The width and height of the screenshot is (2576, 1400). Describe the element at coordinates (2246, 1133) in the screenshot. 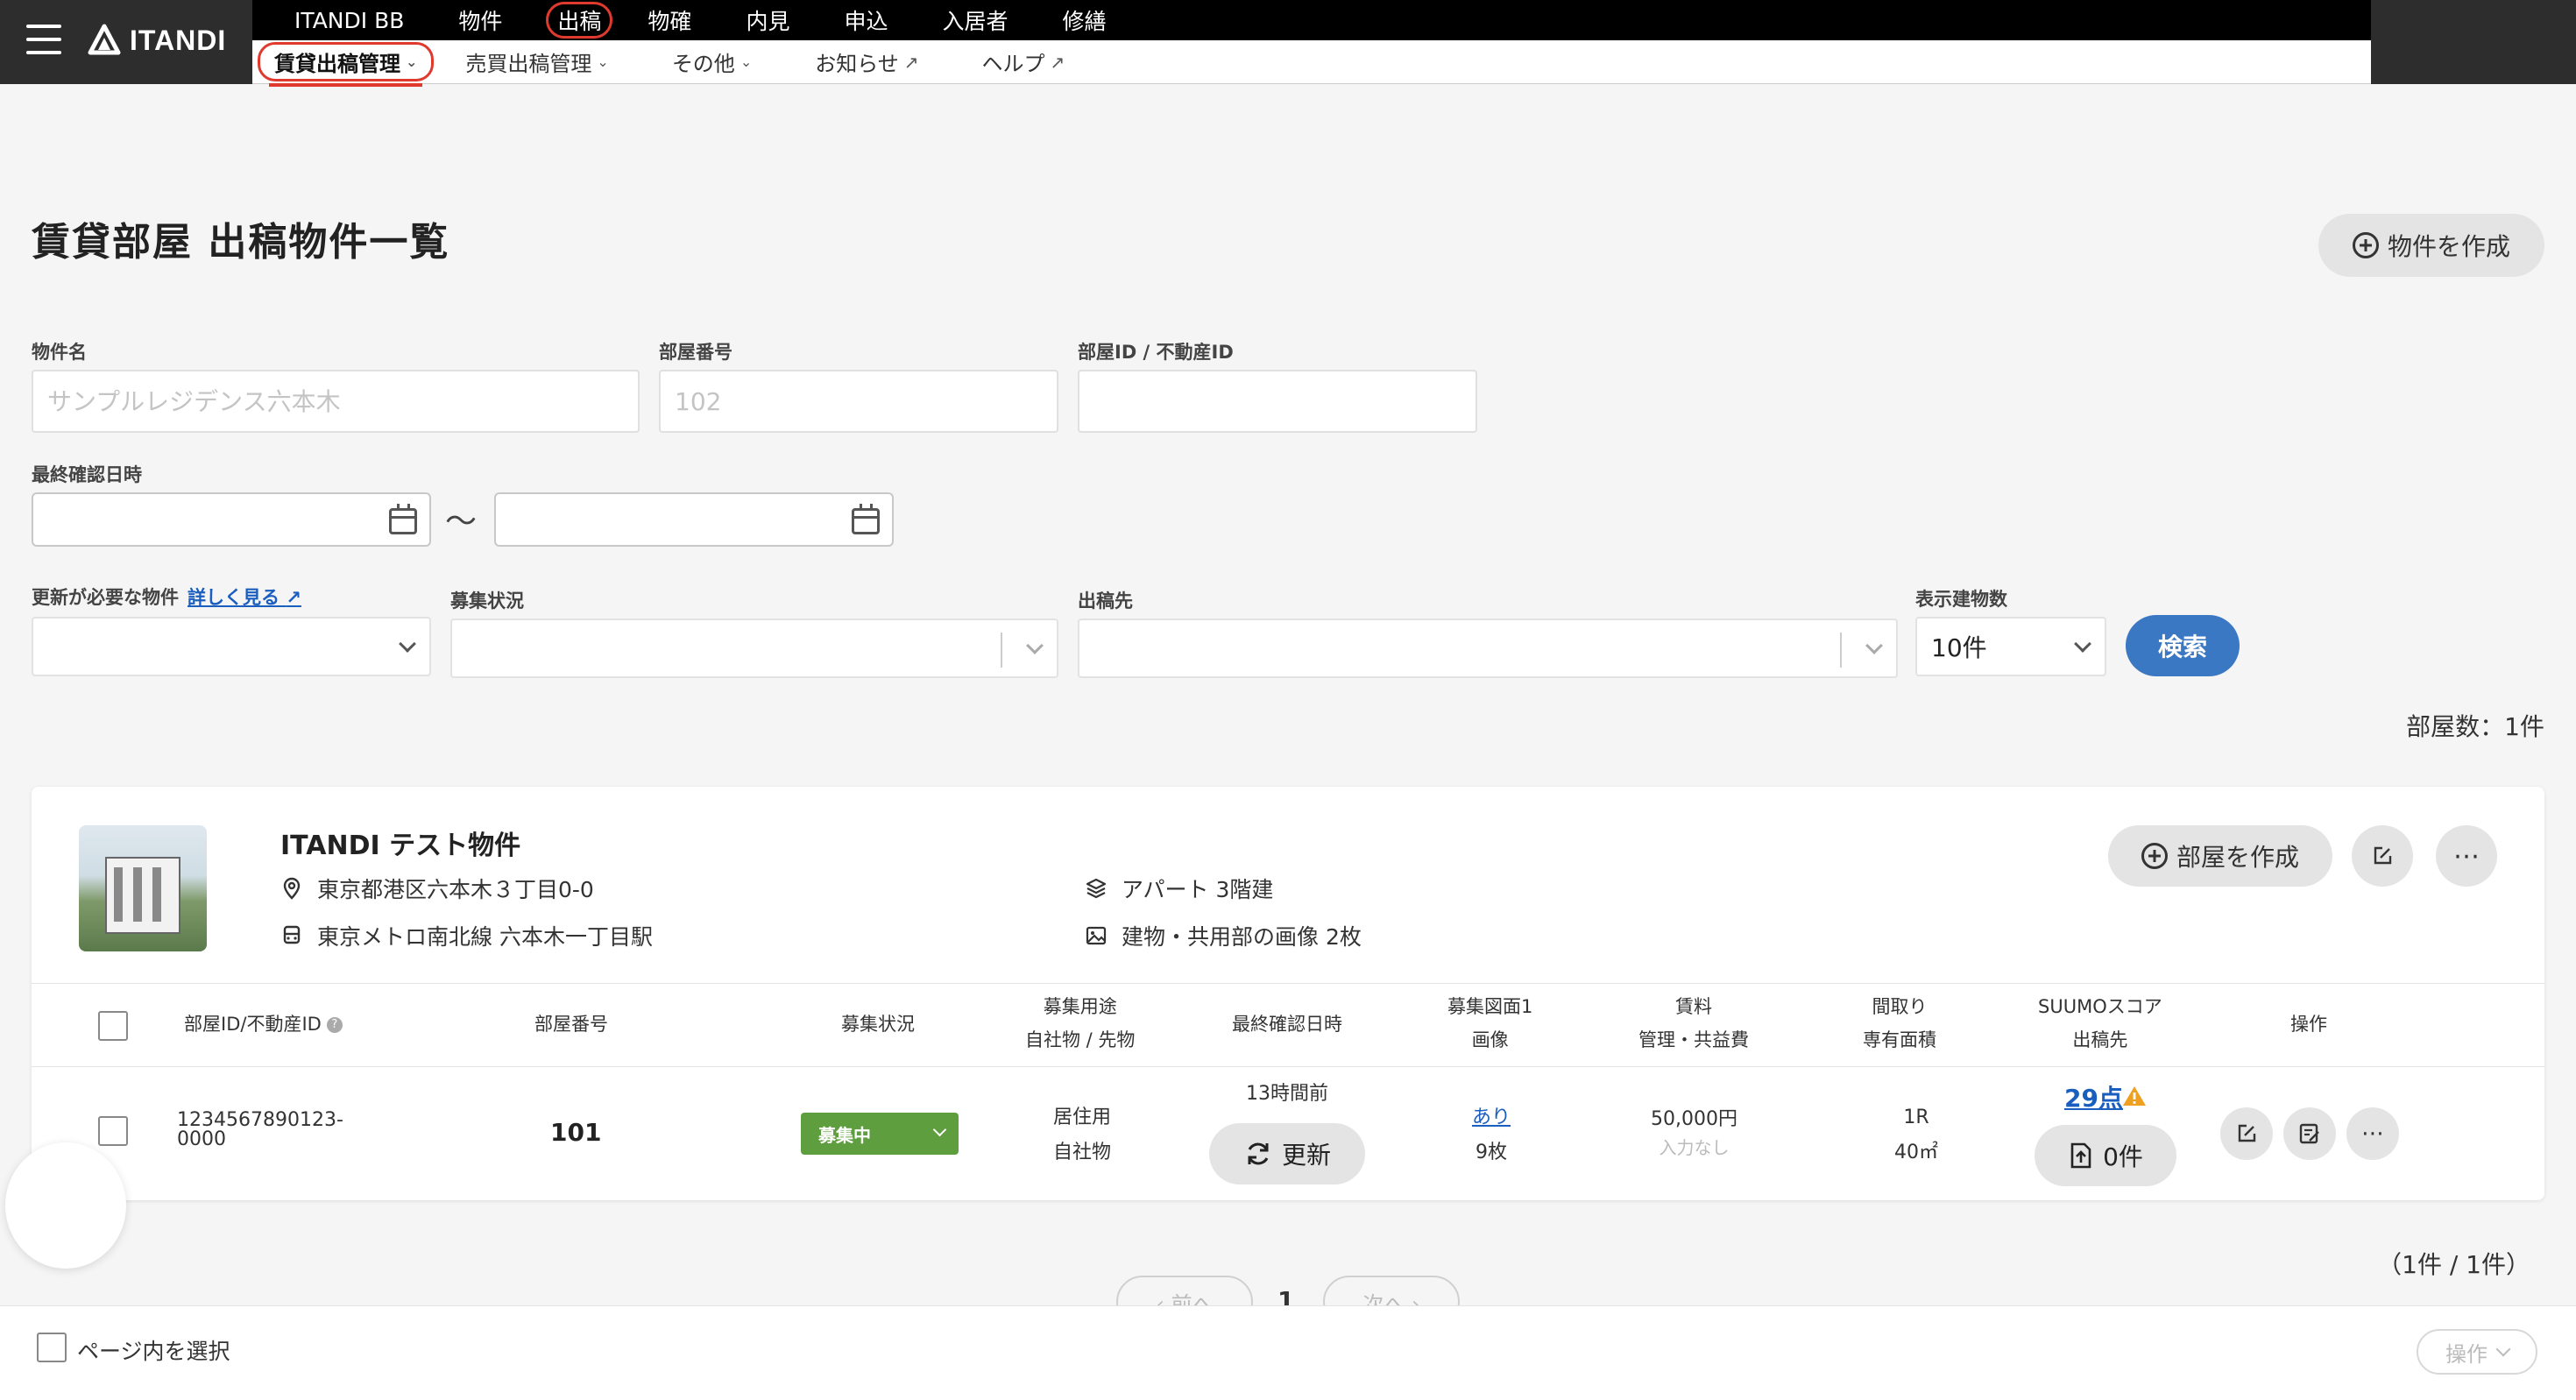

I see `row-edit-button` at that location.